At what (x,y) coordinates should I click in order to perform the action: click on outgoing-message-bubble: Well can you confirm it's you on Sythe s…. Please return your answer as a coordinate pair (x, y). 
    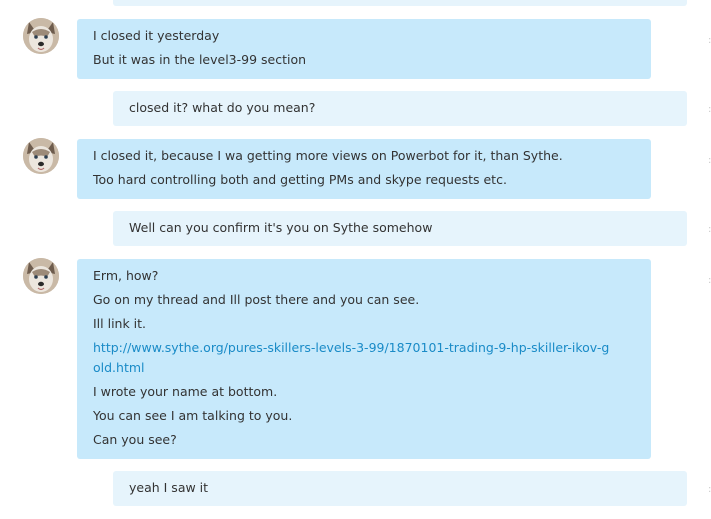
    Looking at the image, I should click on (400, 228).